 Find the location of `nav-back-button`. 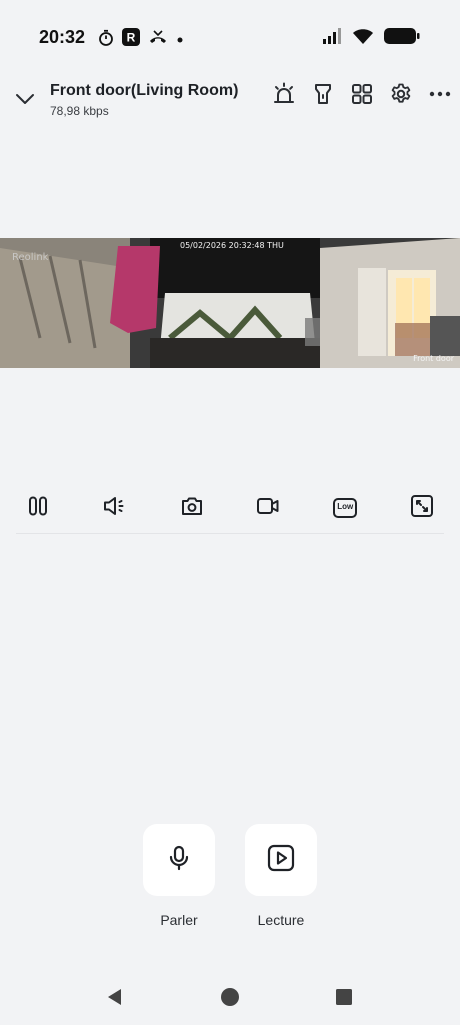

nav-back-button is located at coordinates (115, 999).